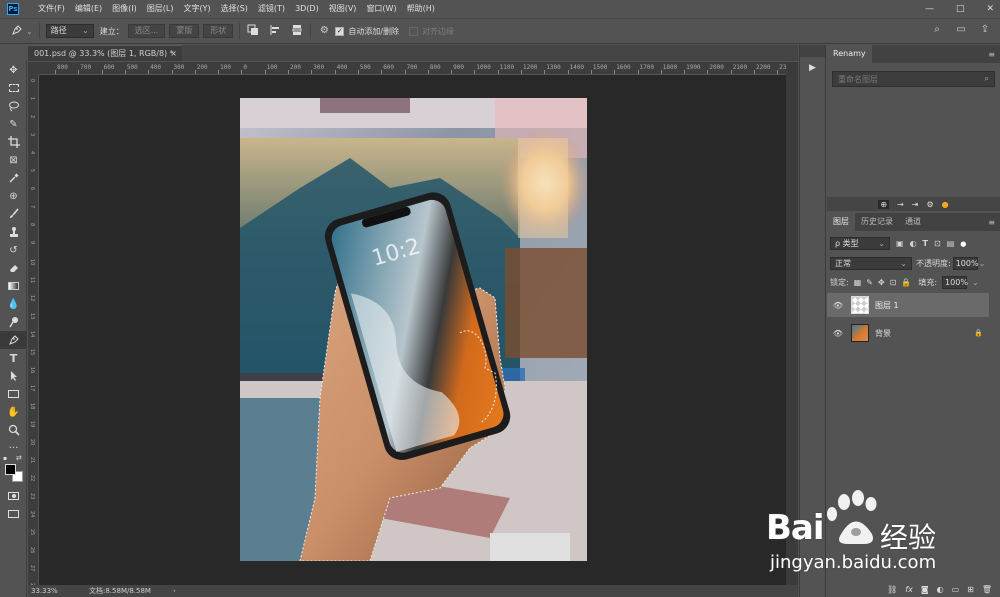 Image resolution: width=1000 pixels, height=597 pixels. I want to click on pen-tool-icon, so click(13, 340).